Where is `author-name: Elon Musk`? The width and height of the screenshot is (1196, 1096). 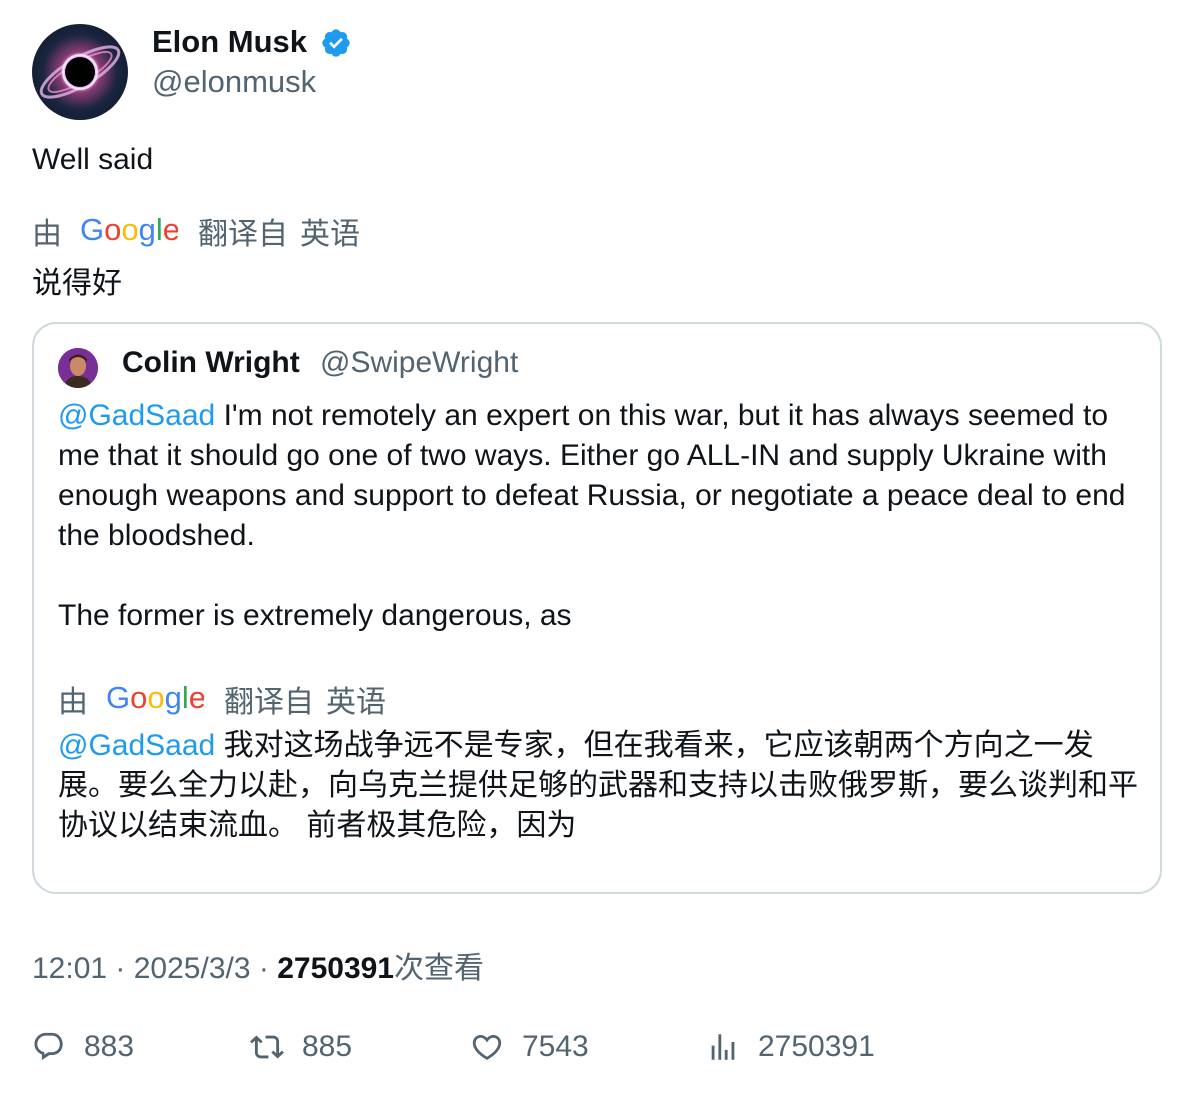
author-name: Elon Musk is located at coordinates (229, 42).